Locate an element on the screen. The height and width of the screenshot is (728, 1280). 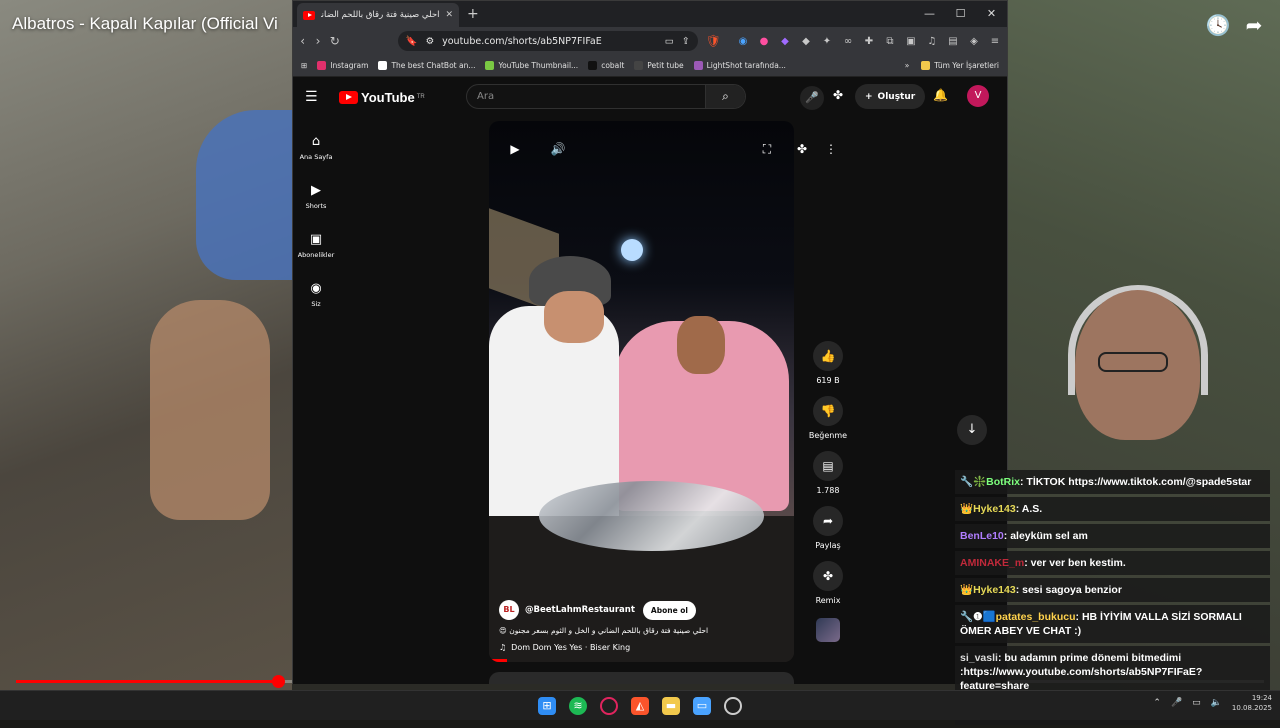
opera-icon is located at coordinates (609, 705).